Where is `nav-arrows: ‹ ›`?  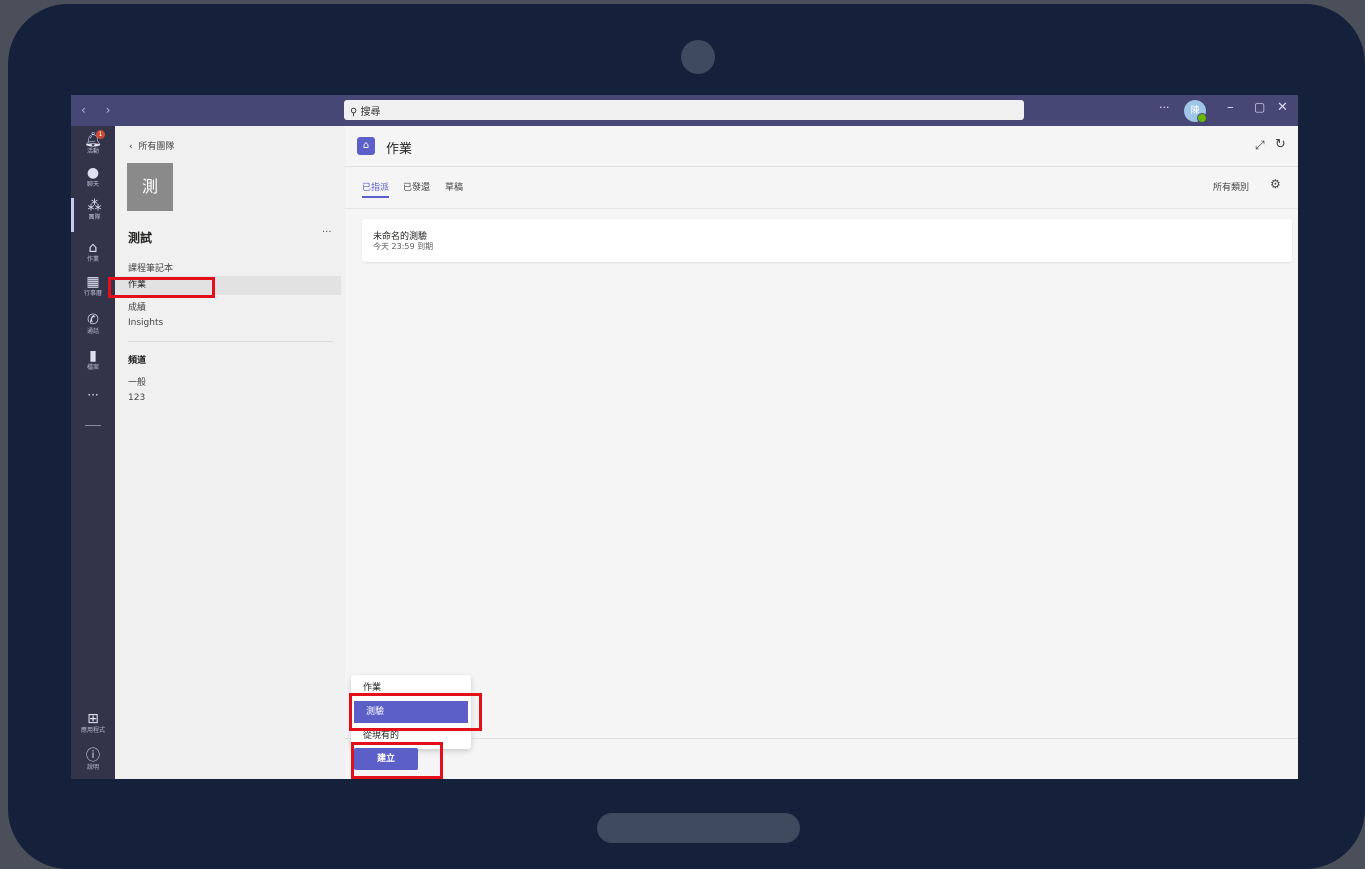 nav-arrows: ‹ › is located at coordinates (99, 110).